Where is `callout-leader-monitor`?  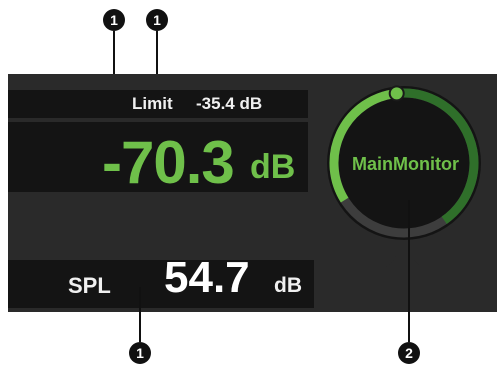
callout-leader-monitor is located at coordinates (409, 271).